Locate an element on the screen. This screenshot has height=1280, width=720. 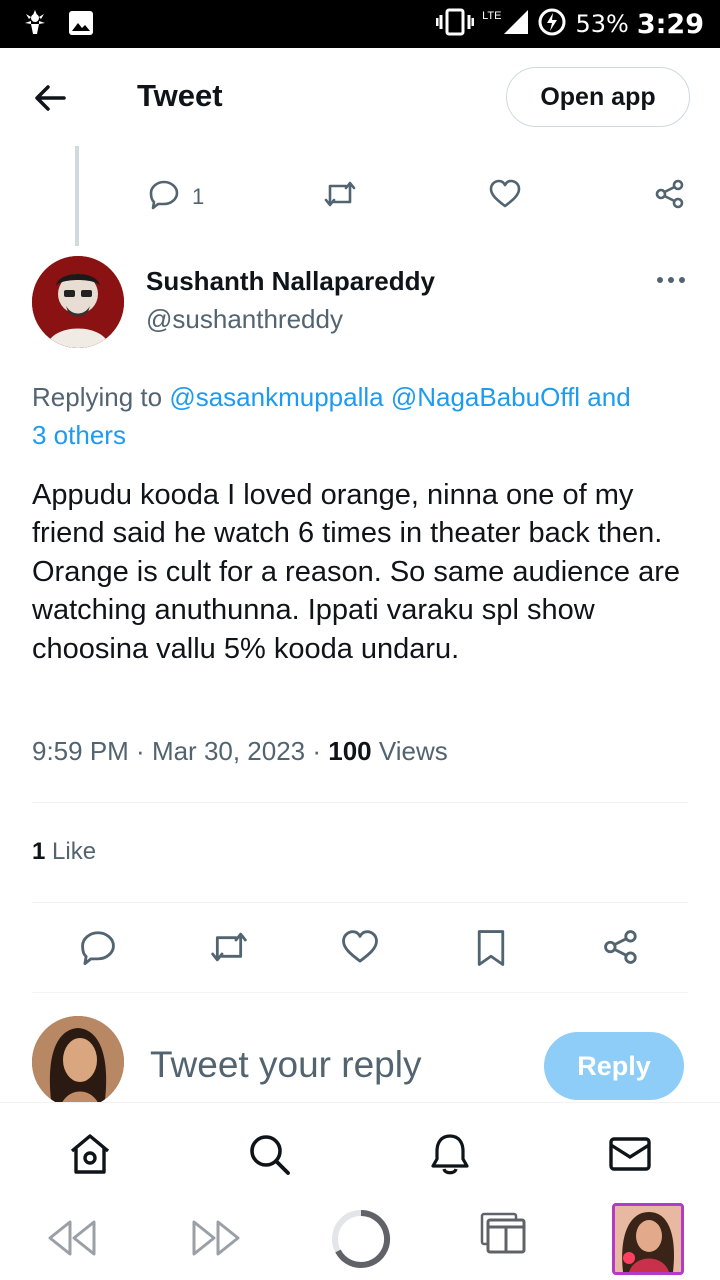
views-label: Views is located at coordinates (409, 751).